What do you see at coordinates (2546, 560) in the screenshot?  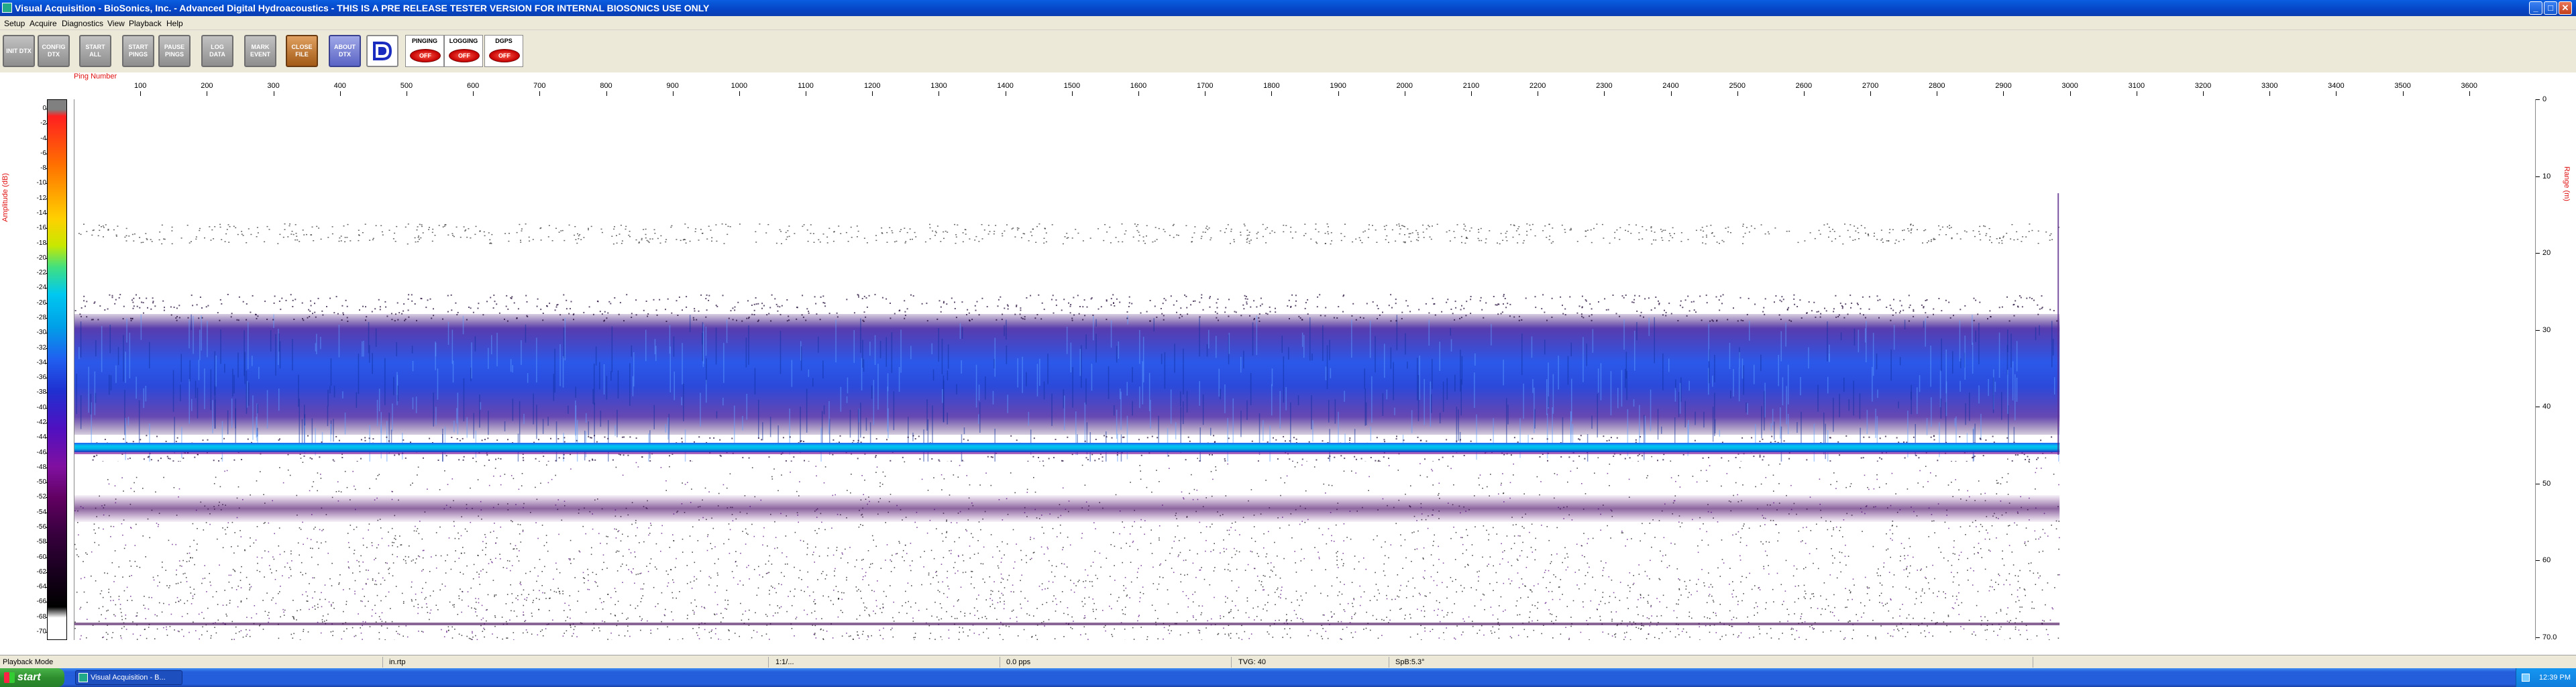 I see `range-tick-label: 60` at bounding box center [2546, 560].